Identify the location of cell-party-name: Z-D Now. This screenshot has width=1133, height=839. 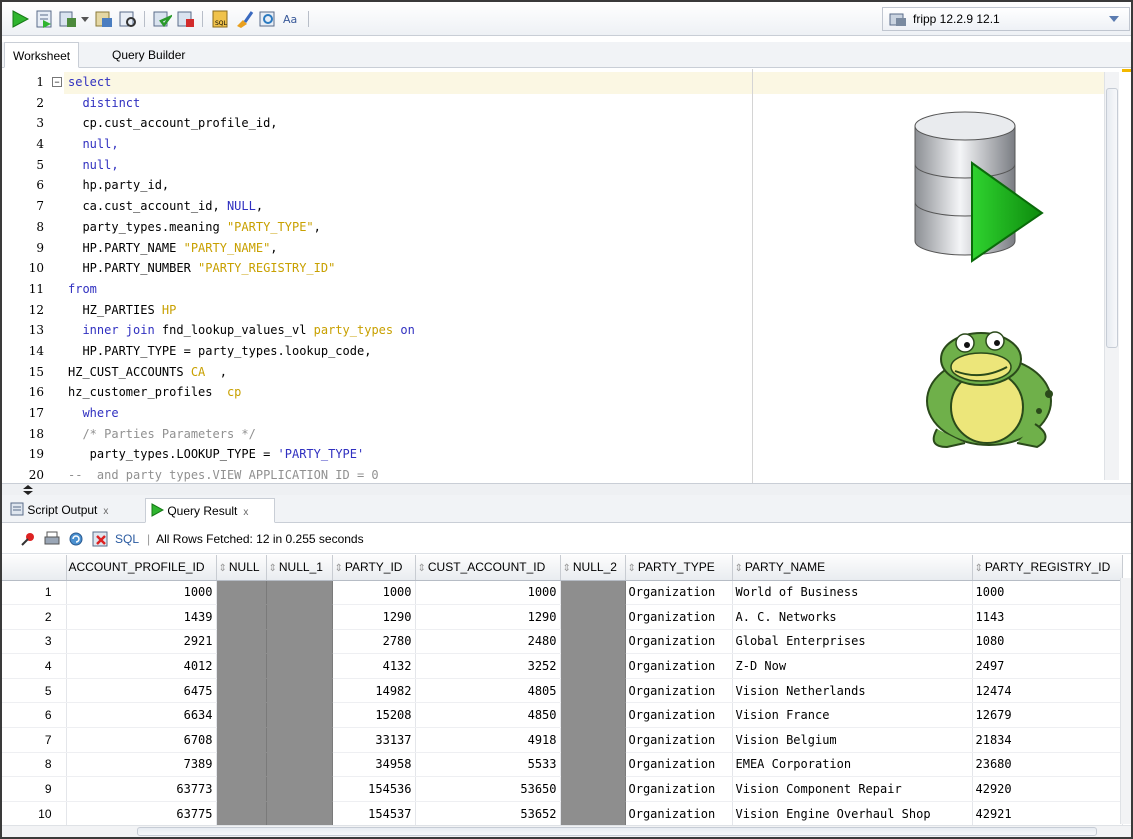
(852, 666).